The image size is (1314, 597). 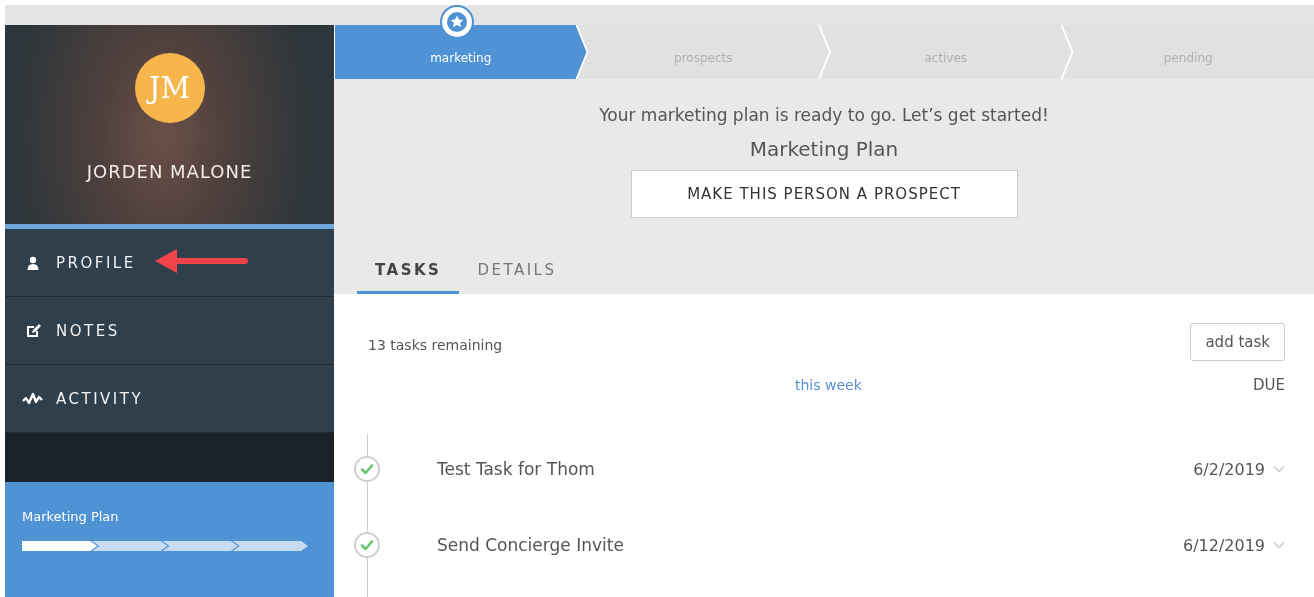 I want to click on user-name: JORDEN MALONE, so click(x=169, y=171).